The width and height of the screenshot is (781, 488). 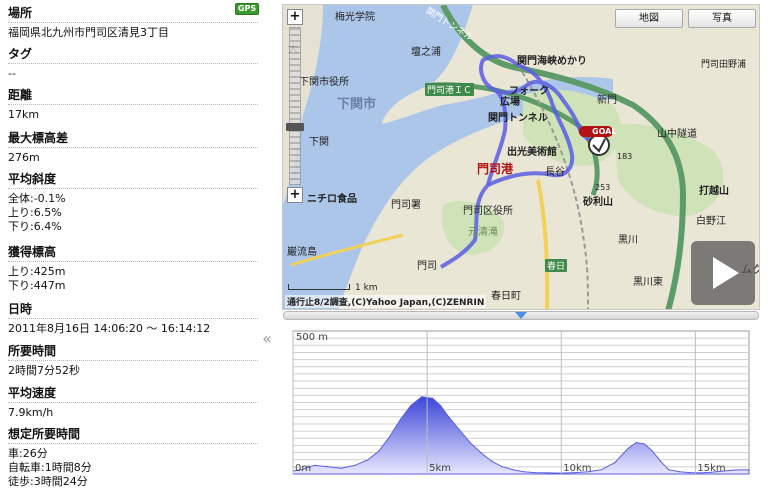 What do you see at coordinates (35, 226) in the screenshot?
I see `field-value: 下り:6.4%` at bounding box center [35, 226].